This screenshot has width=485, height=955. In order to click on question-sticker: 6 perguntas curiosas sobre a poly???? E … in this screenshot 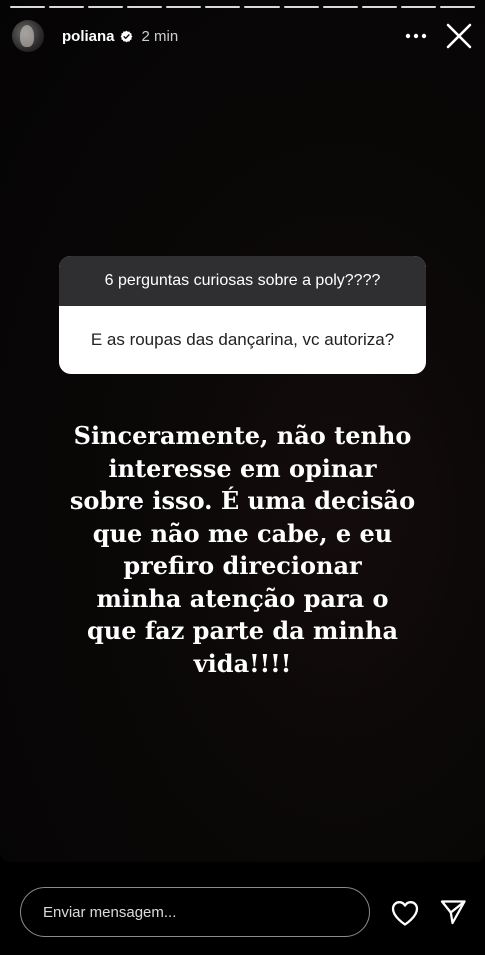, I will do `click(242, 315)`.